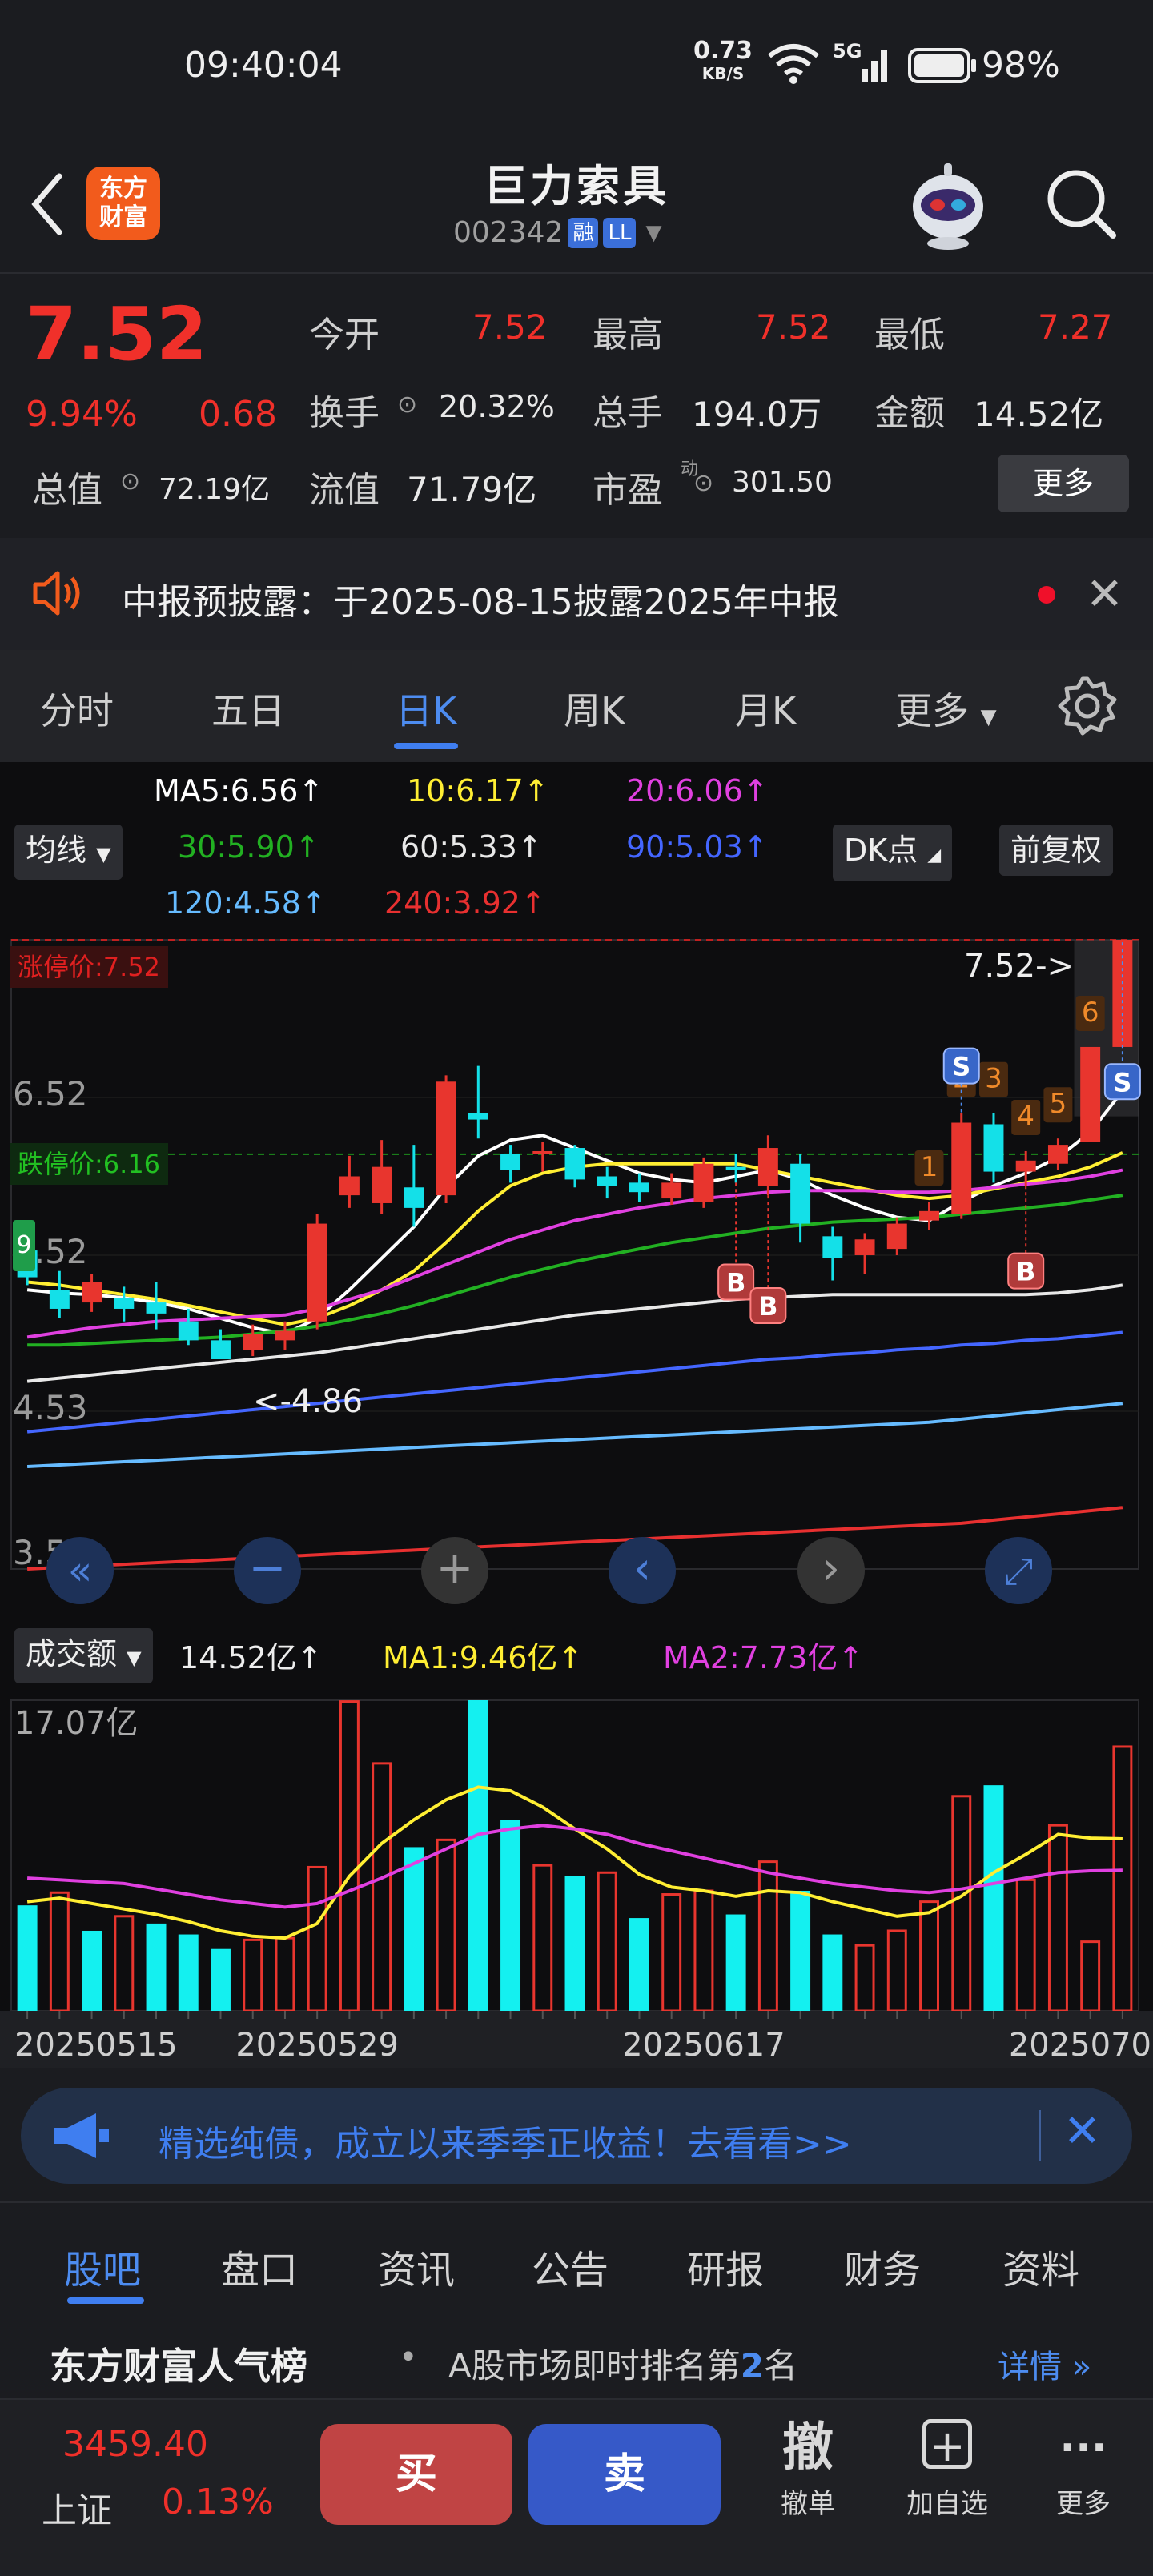 This screenshot has height=2576, width=1153. Describe the element at coordinates (794, 327) in the screenshot. I see `high-value: 7.52` at that location.